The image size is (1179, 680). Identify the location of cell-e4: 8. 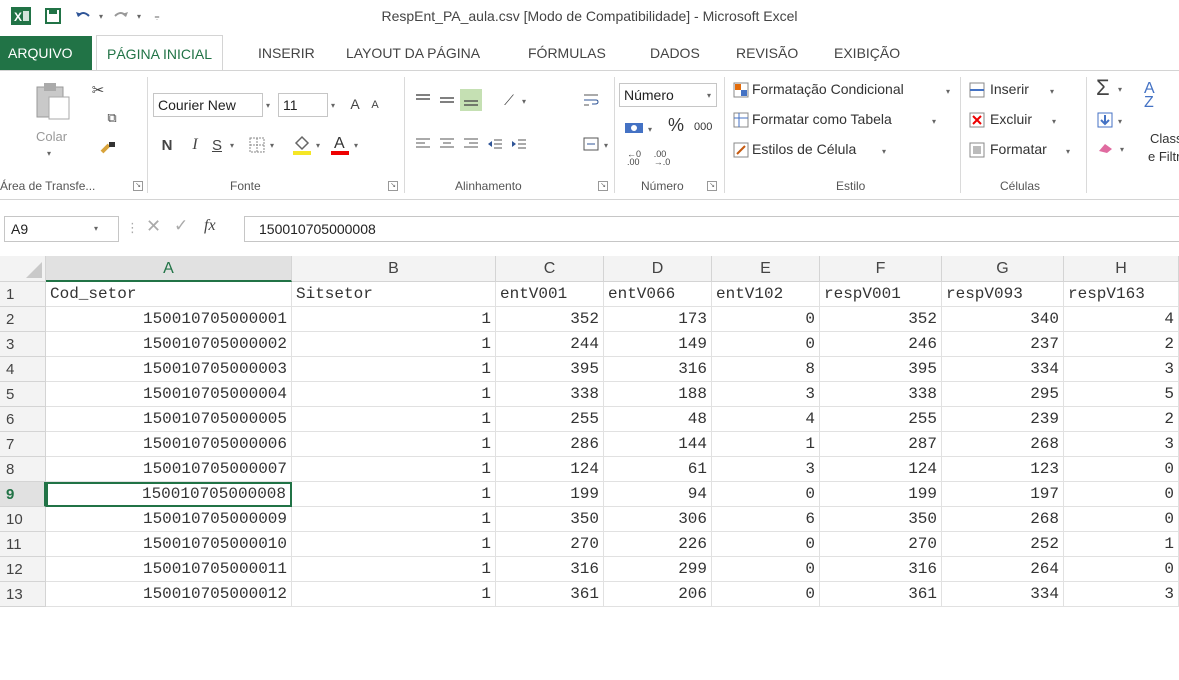
(766, 369).